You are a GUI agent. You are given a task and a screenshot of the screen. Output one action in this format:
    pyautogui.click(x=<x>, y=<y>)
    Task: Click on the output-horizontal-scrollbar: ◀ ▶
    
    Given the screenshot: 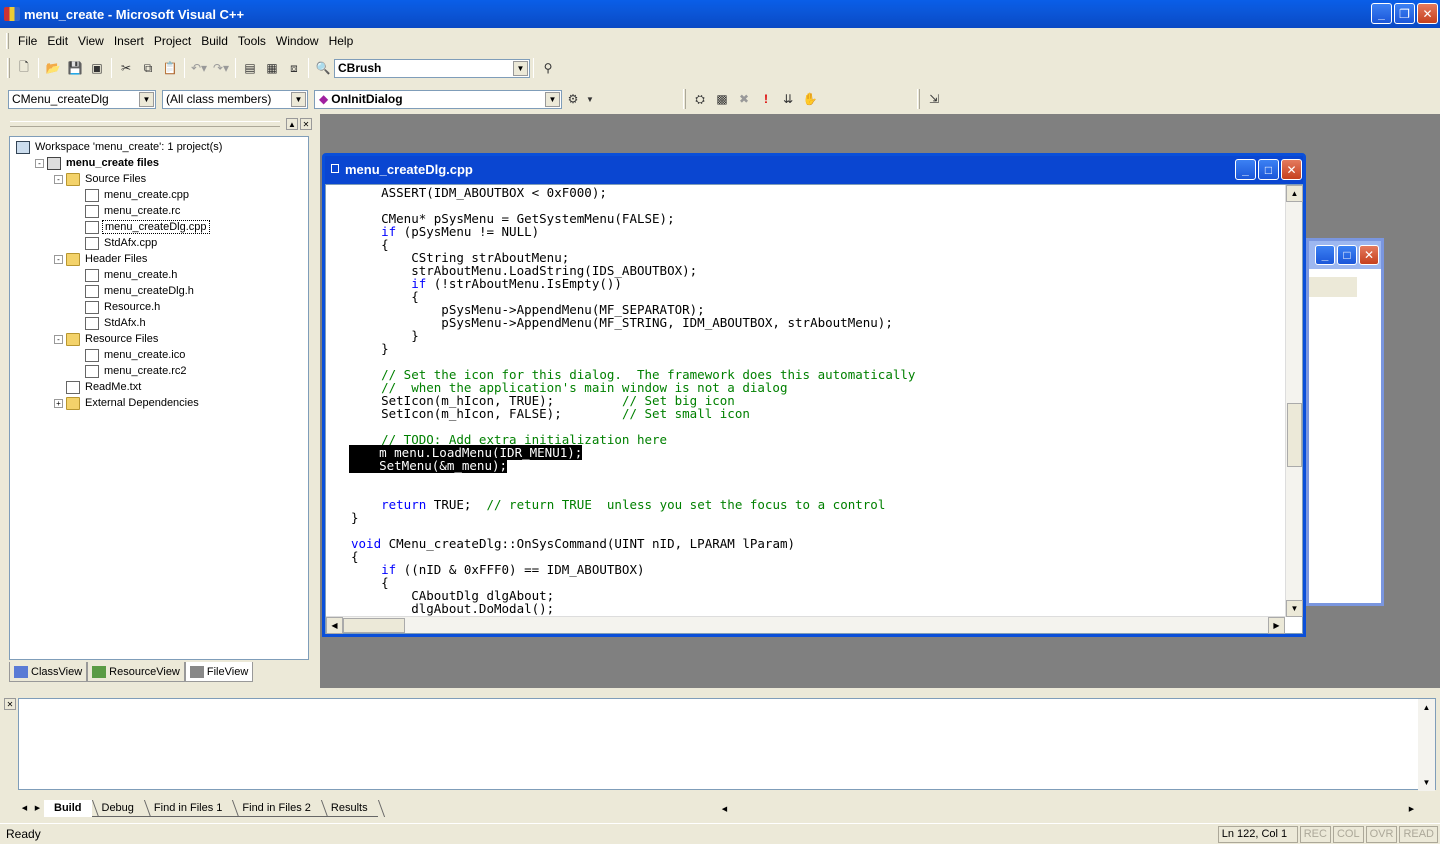 What is the action you would take?
    pyautogui.click(x=1068, y=808)
    